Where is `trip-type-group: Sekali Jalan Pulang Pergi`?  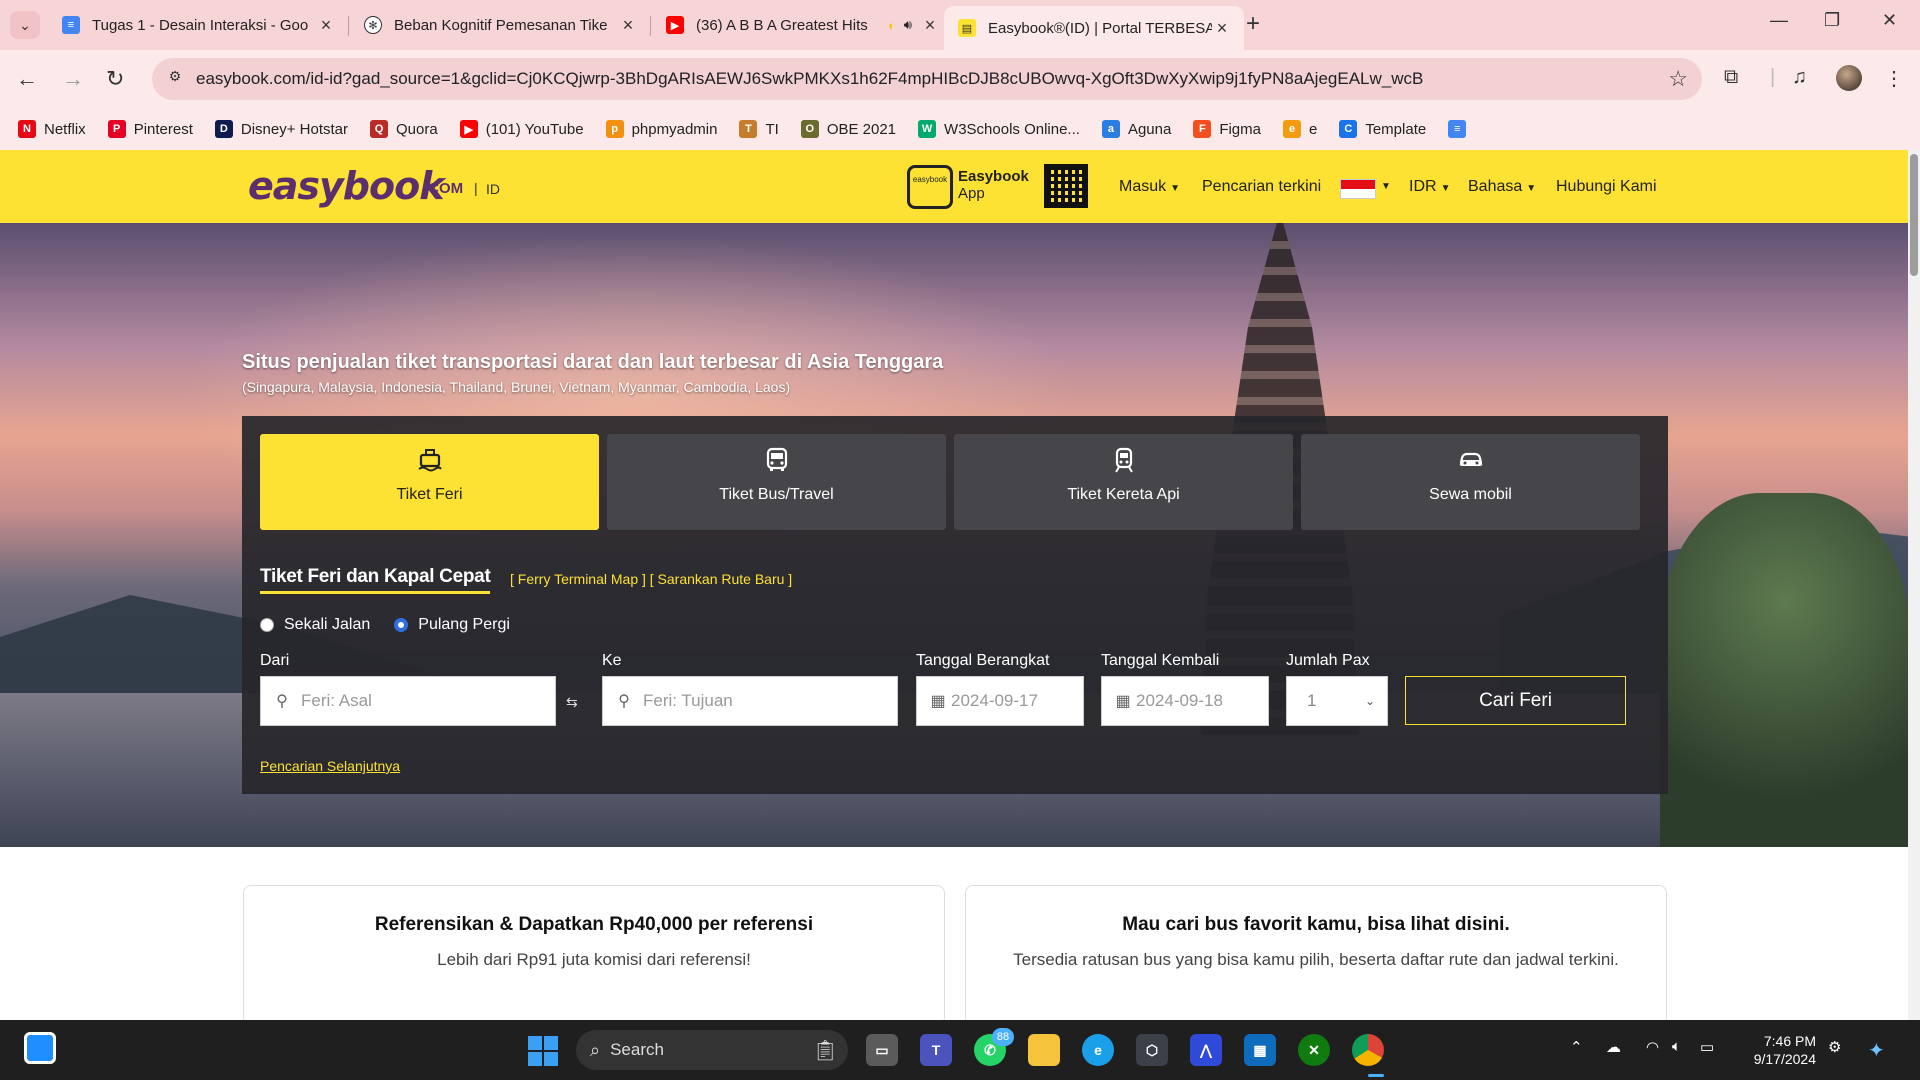
trip-type-group: Sekali Jalan Pulang Pergi is located at coordinates (397, 625).